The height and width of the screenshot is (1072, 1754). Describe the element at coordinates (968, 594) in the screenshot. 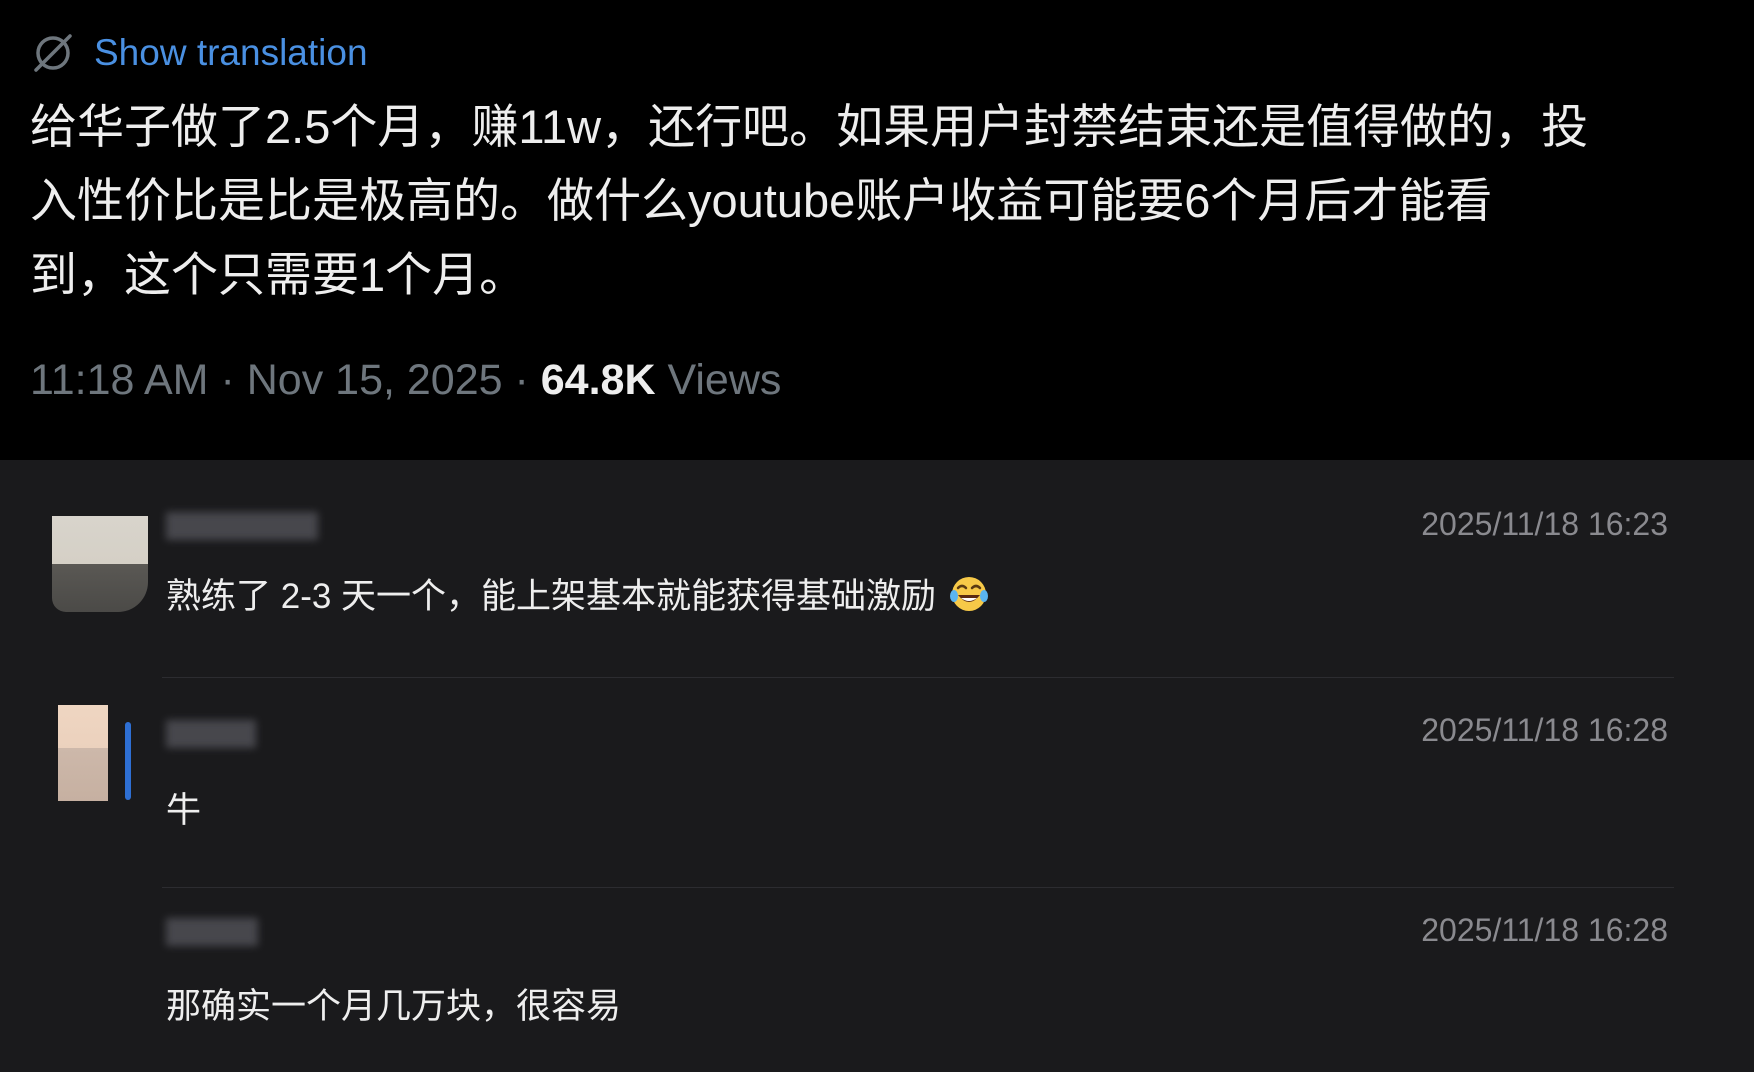

I see `face-with-tears-of-joy-icon` at that location.